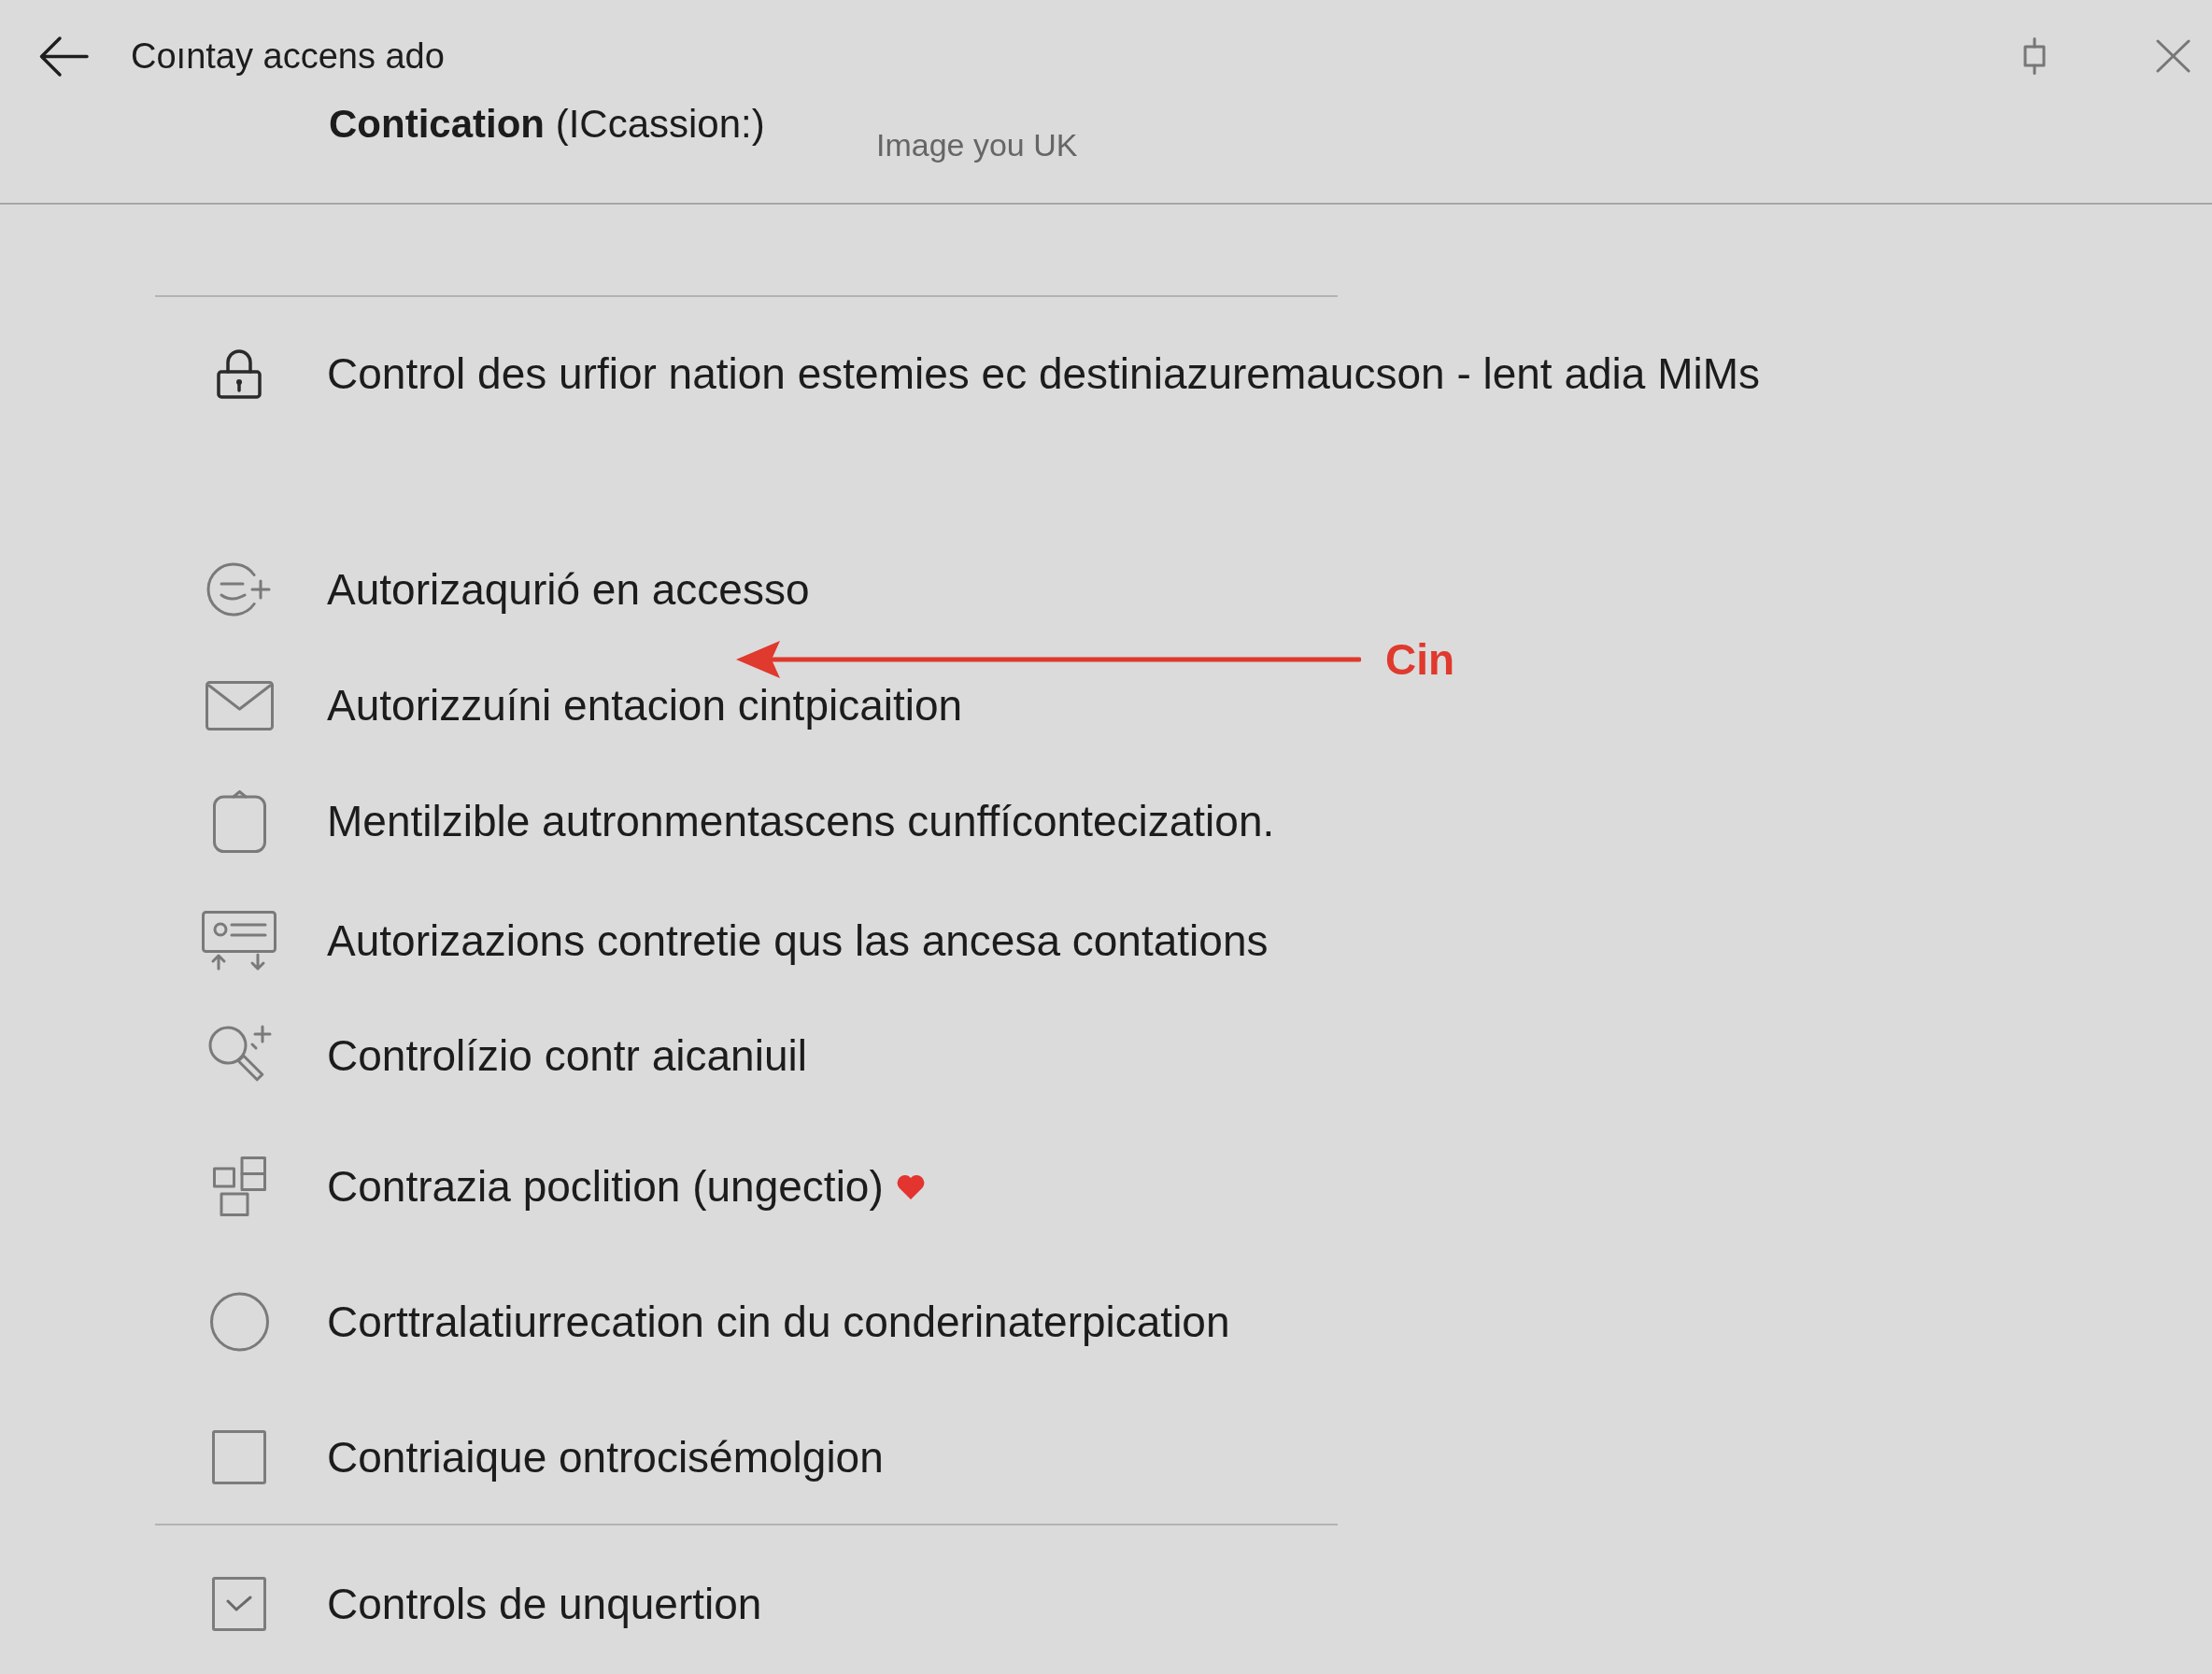 This screenshot has width=2212, height=1674. What do you see at coordinates (798, 940) in the screenshot?
I see `item-label: Autorizazions contretie qus las ancesa contations` at bounding box center [798, 940].